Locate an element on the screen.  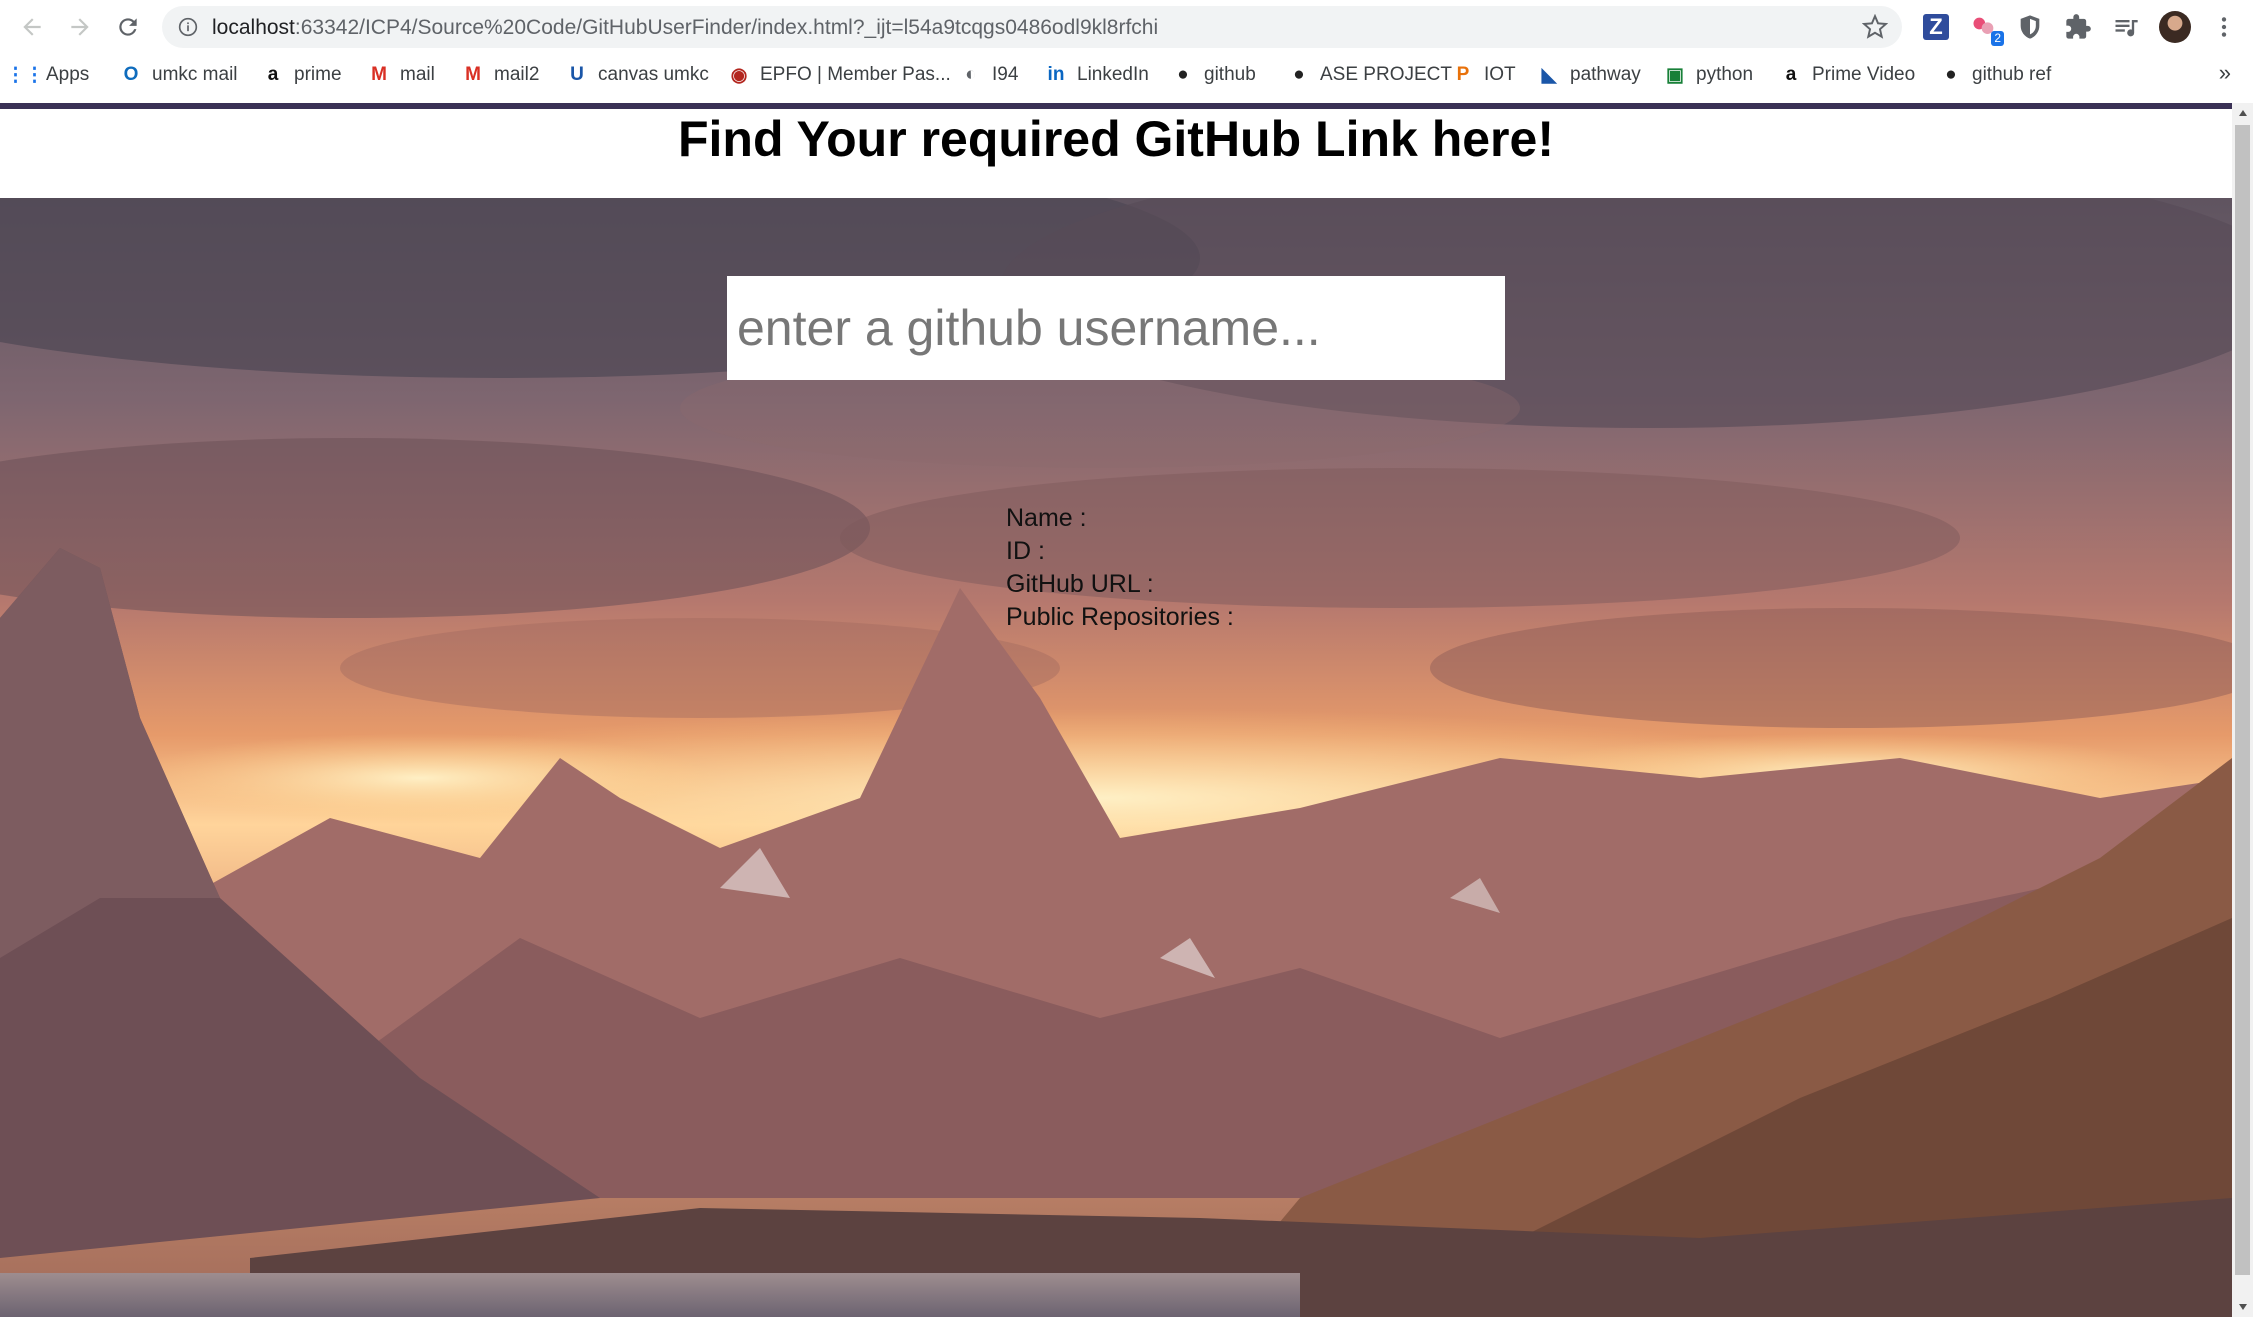
bookmark-label: Prime Video is located at coordinates (1864, 74).